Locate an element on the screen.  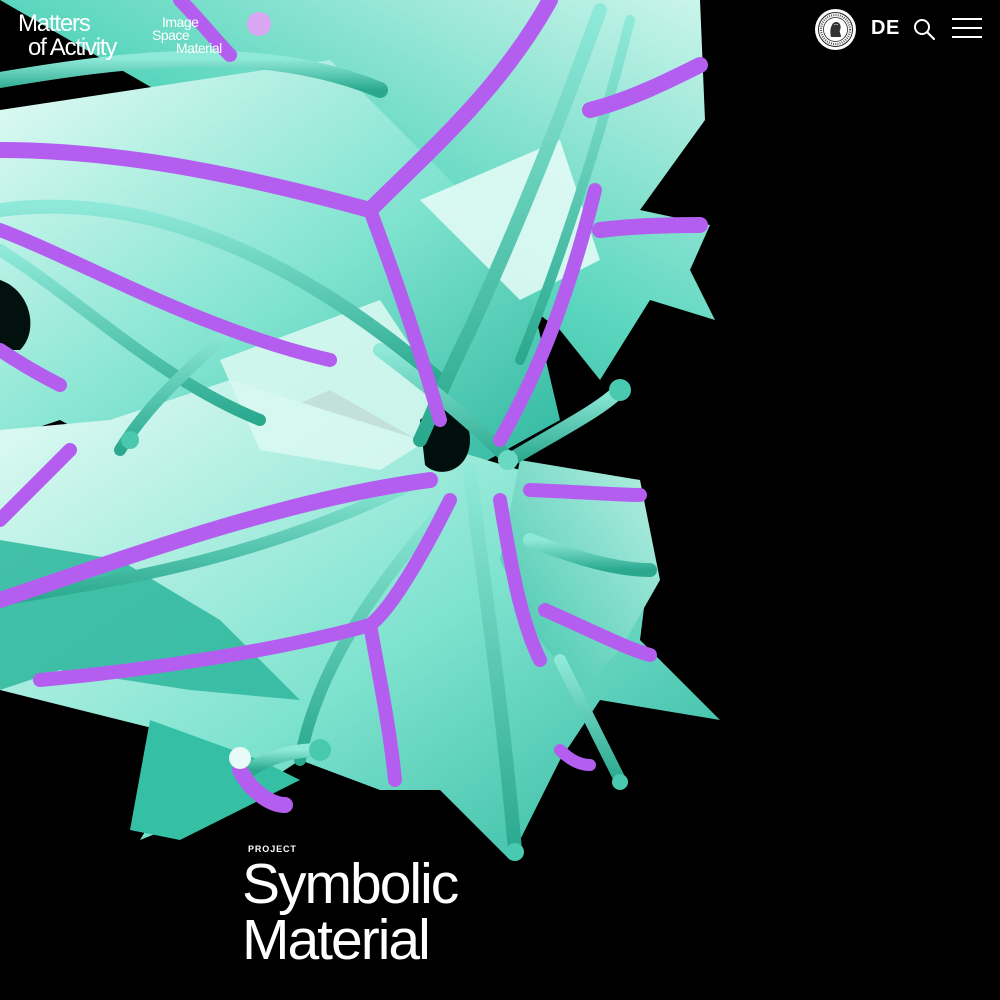
logo-line-2: of Activity is located at coordinates (72, 47).